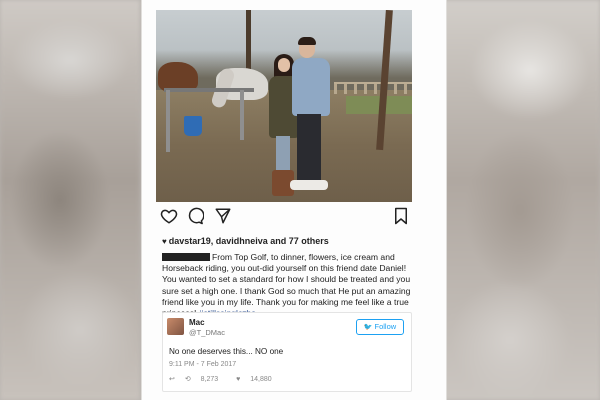  I want to click on twitter-bird-icon: 🐦, so click(368, 327).